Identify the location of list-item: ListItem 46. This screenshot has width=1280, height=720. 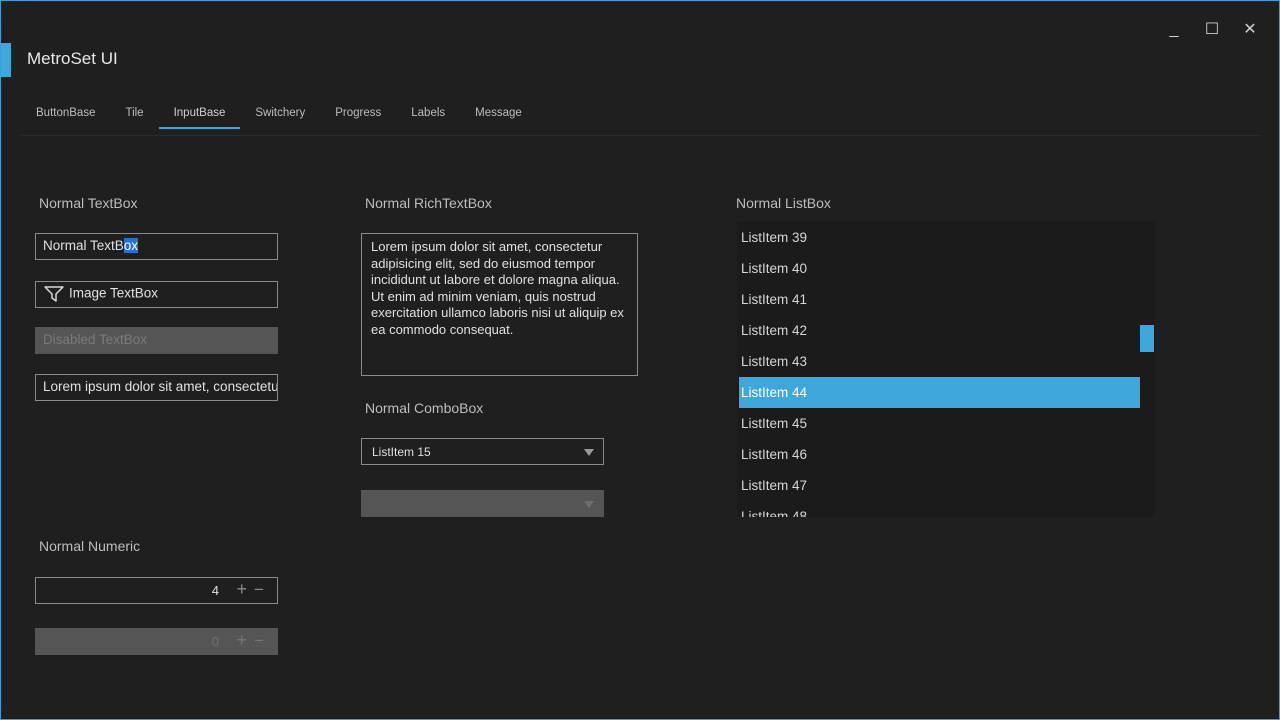
(939, 454).